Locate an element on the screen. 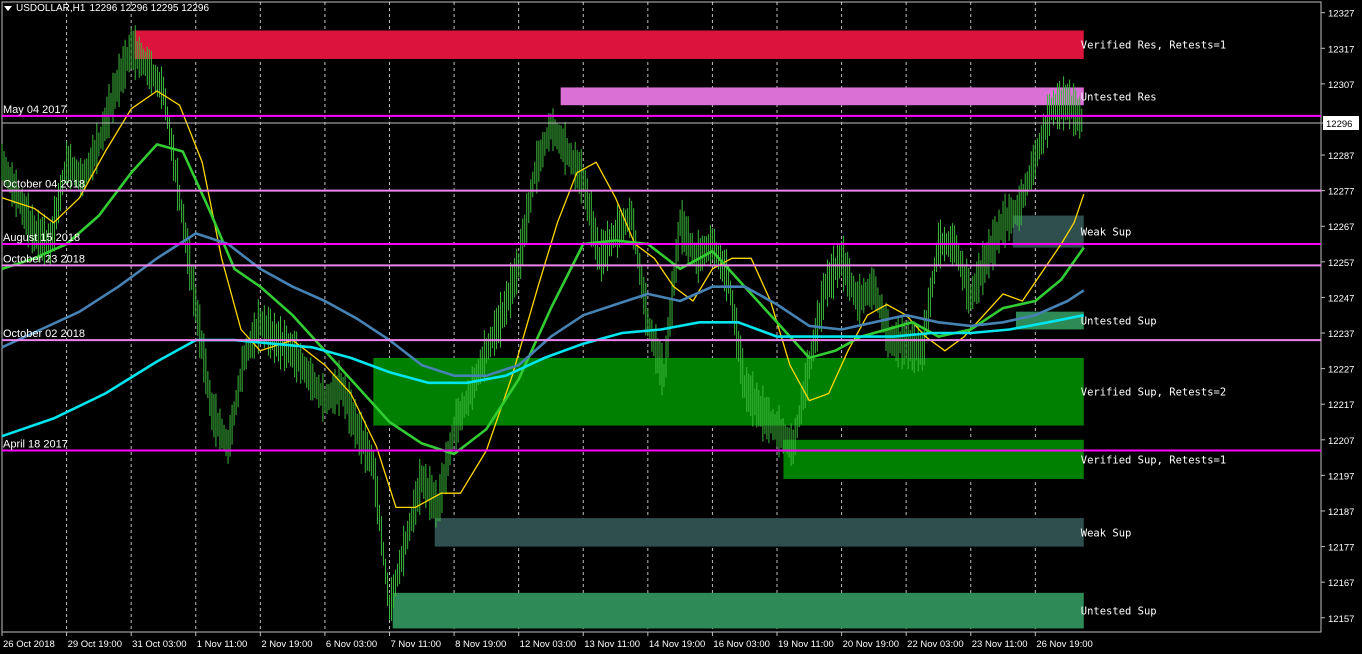 This screenshot has width=1362, height=654. zone-label: Untested Res is located at coordinates (1119, 97).